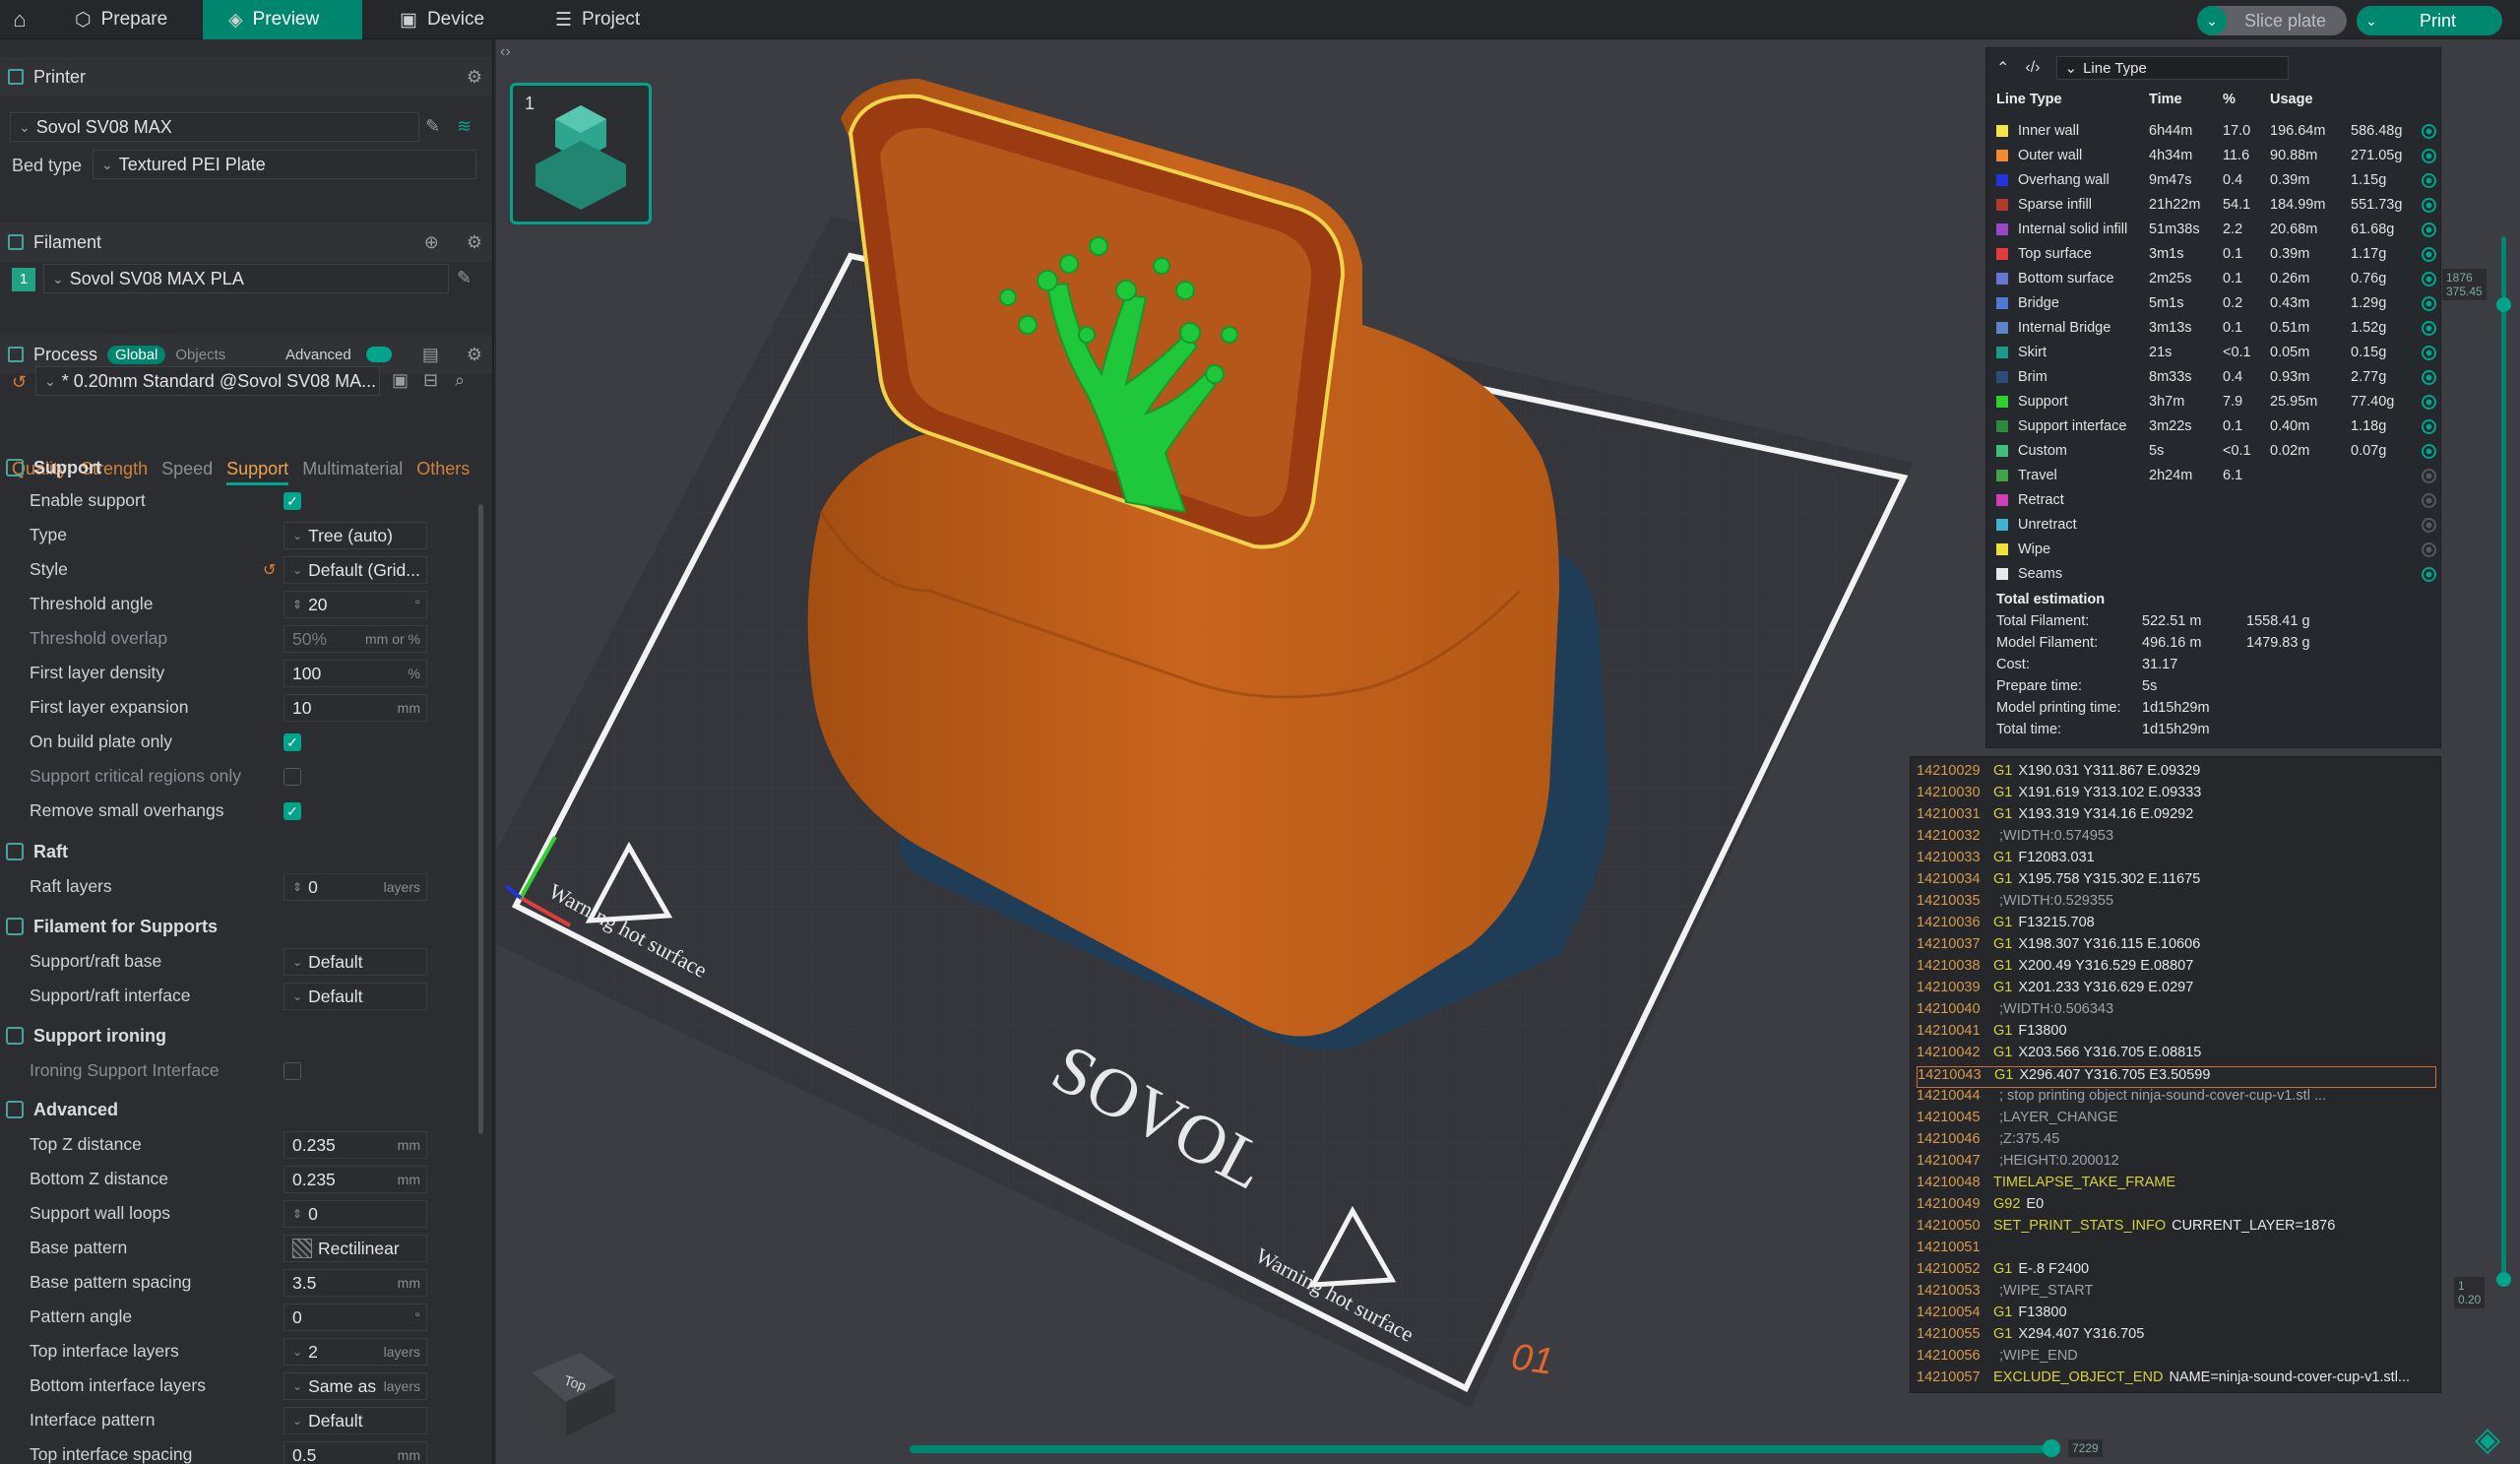 This screenshot has height=1464, width=2520. I want to click on gcode-line: 14210040 ;WIDTH:0.506343, so click(2176, 1012).